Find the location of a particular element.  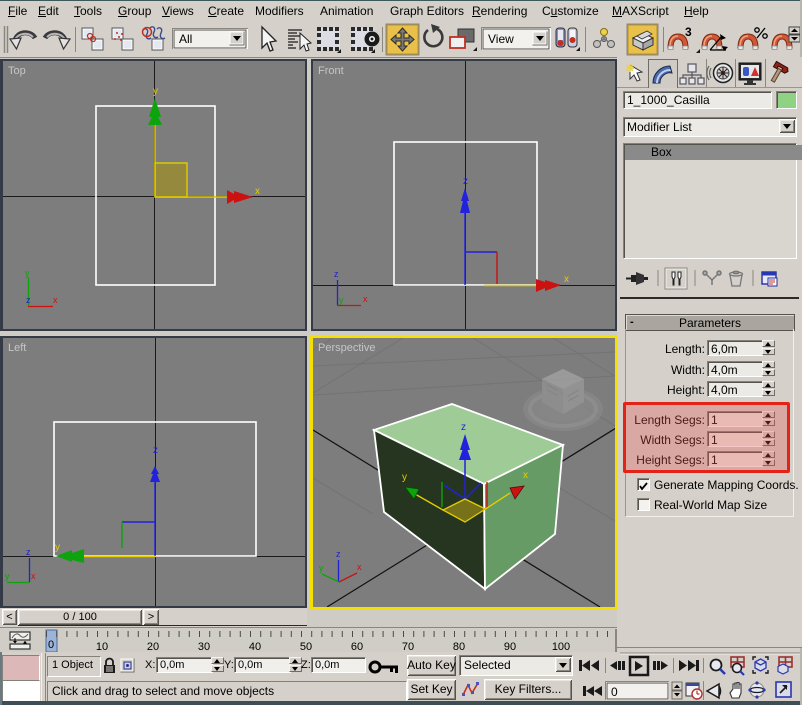

svg-text: View is located at coordinates (501, 39).